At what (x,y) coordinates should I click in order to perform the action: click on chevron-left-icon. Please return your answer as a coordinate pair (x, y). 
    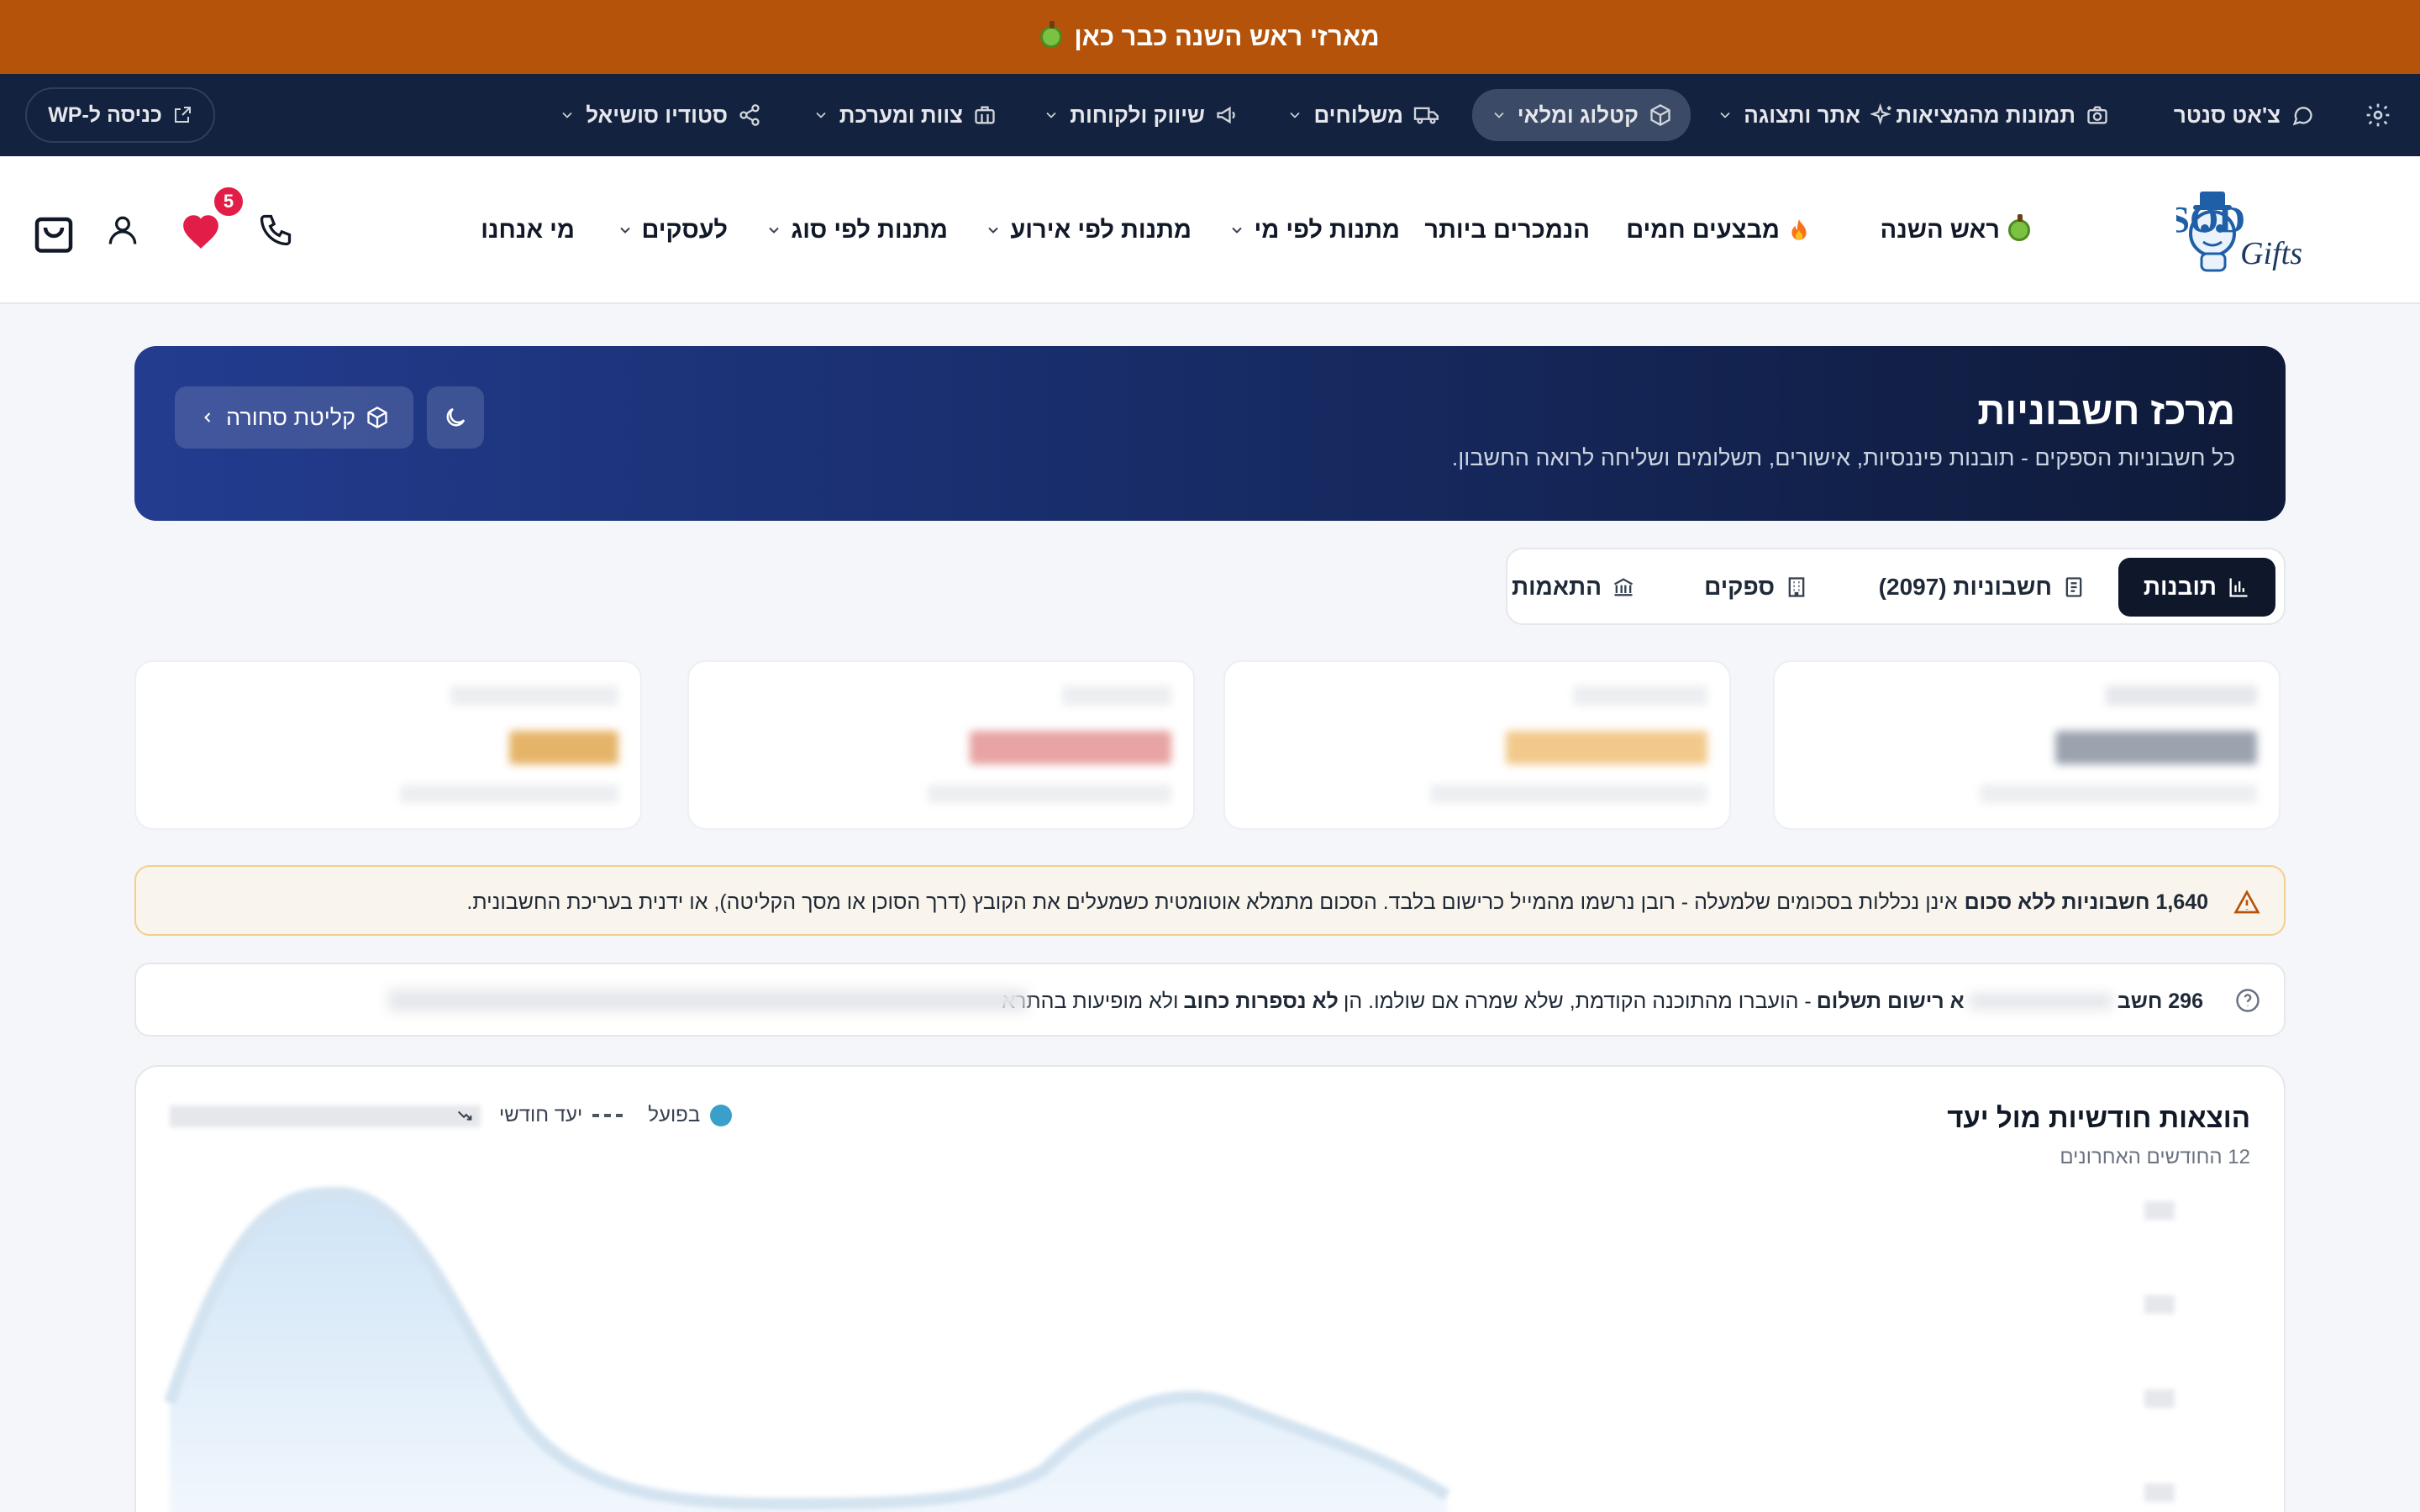
    Looking at the image, I should click on (207, 417).